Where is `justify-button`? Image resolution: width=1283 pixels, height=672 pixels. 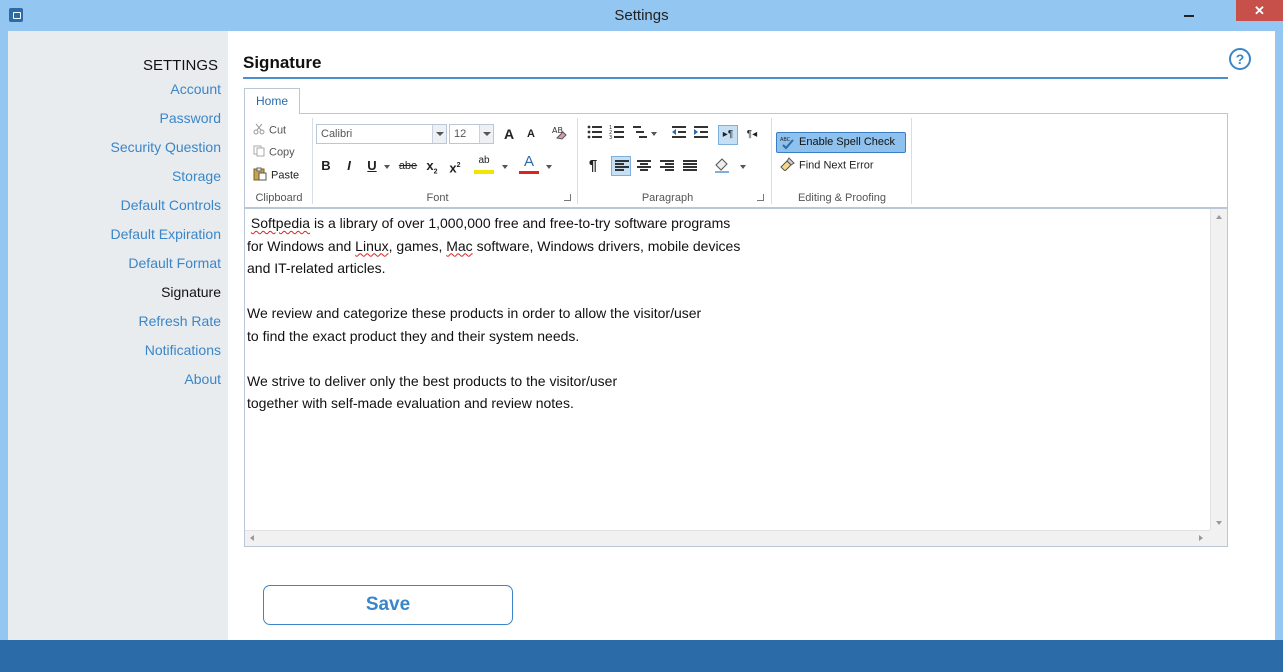
justify-button is located at coordinates (690, 166).